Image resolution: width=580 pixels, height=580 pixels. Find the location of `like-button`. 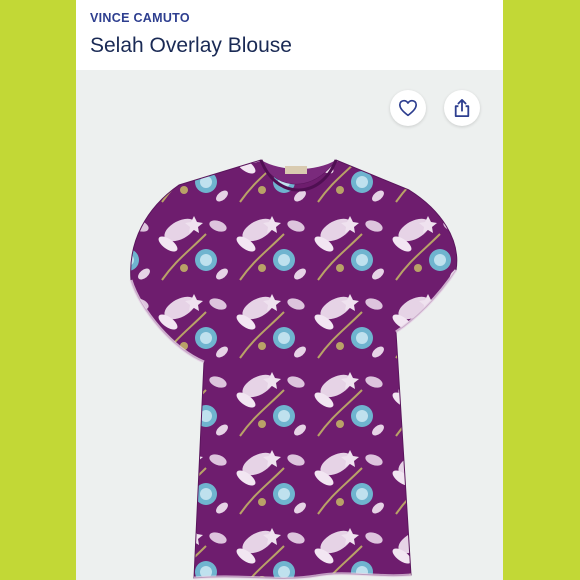

like-button is located at coordinates (408, 108).